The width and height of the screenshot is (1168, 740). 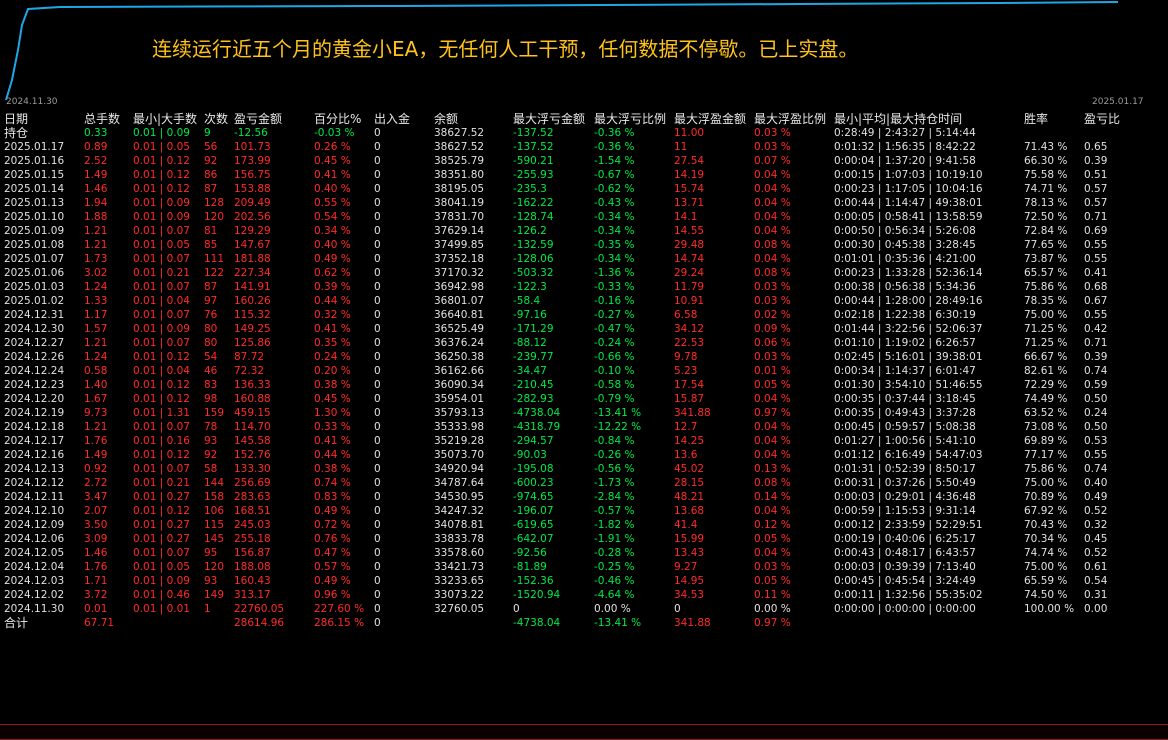 What do you see at coordinates (772, 539) in the screenshot?
I see `cell-mfpp: 0.05 %` at bounding box center [772, 539].